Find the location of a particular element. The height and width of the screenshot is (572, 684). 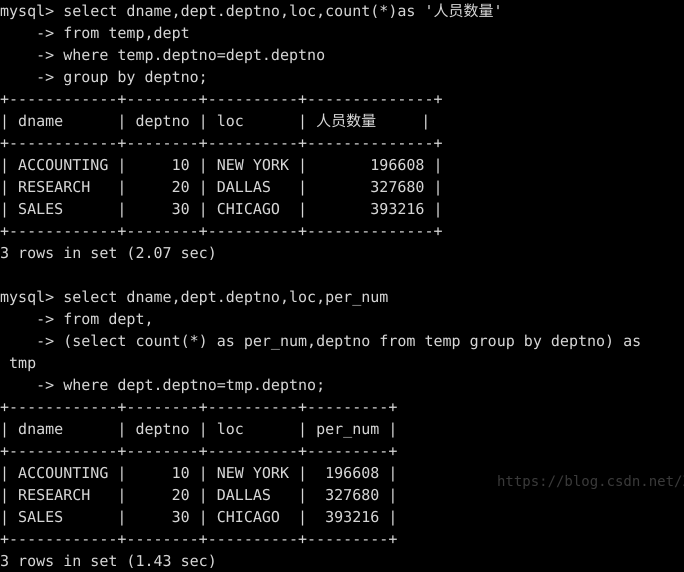

console-line: -> where dept.deptno=tmp.deptno; is located at coordinates (163, 385).